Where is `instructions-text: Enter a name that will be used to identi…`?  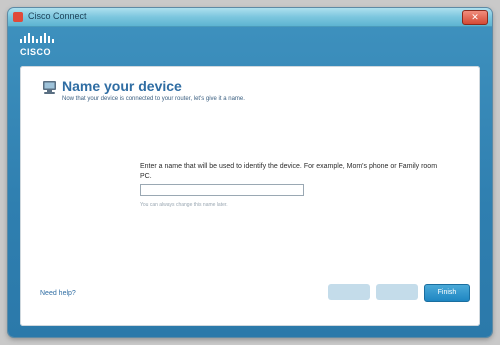 instructions-text: Enter a name that will be used to identi… is located at coordinates (289, 171).